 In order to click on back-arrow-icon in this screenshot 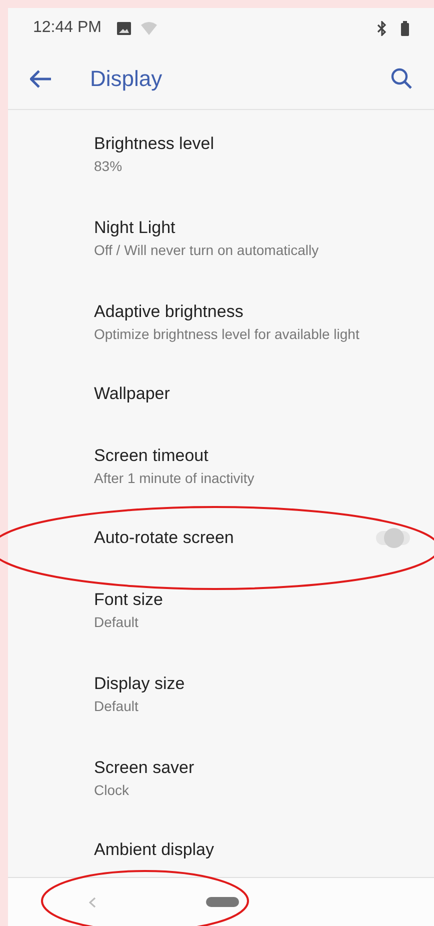, I will do `click(41, 79)`.